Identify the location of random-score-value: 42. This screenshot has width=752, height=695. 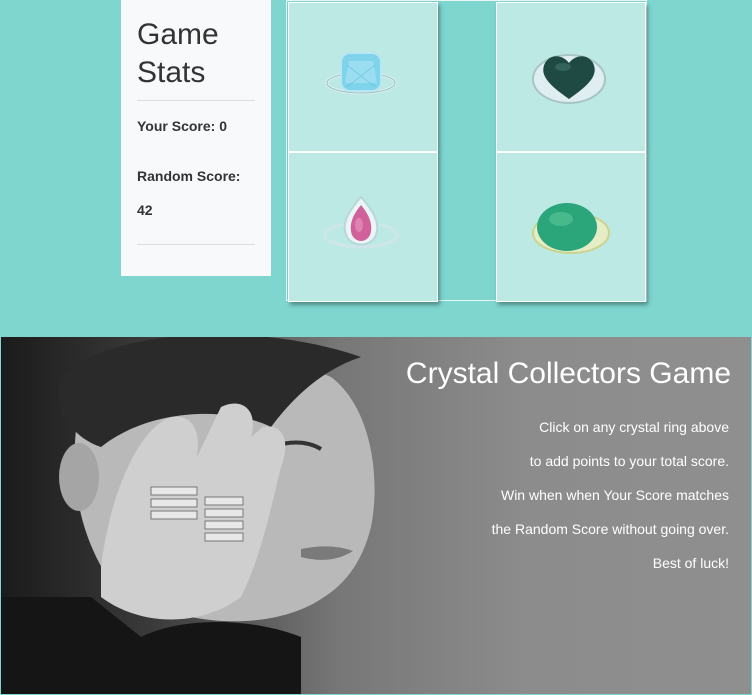
(145, 210).